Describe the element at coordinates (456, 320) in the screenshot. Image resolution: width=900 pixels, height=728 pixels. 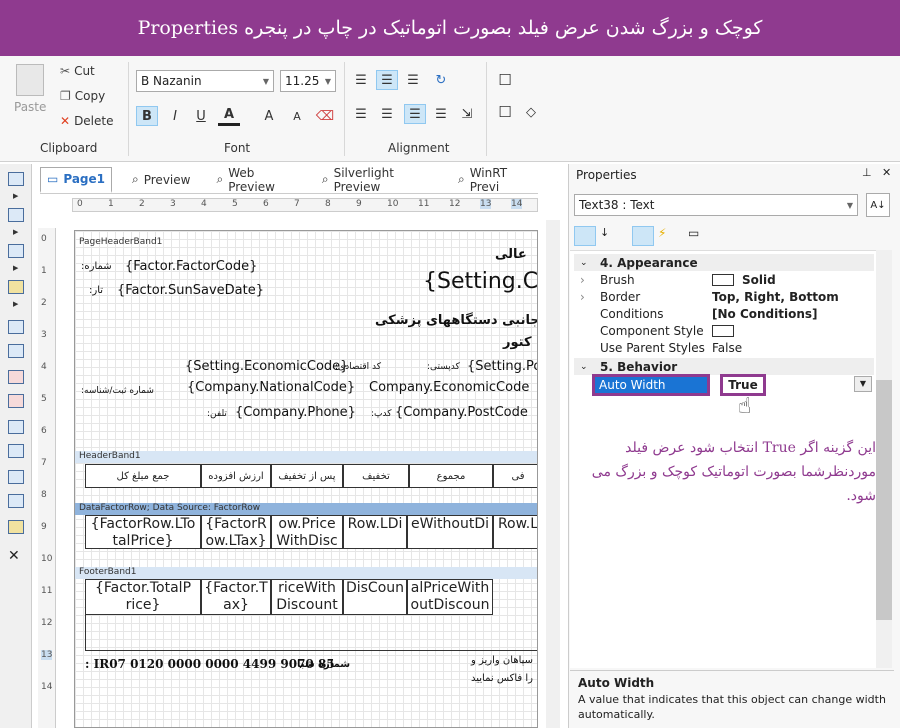
I see `subtitle-text: م جانبی دستگاههای پزشکی` at that location.